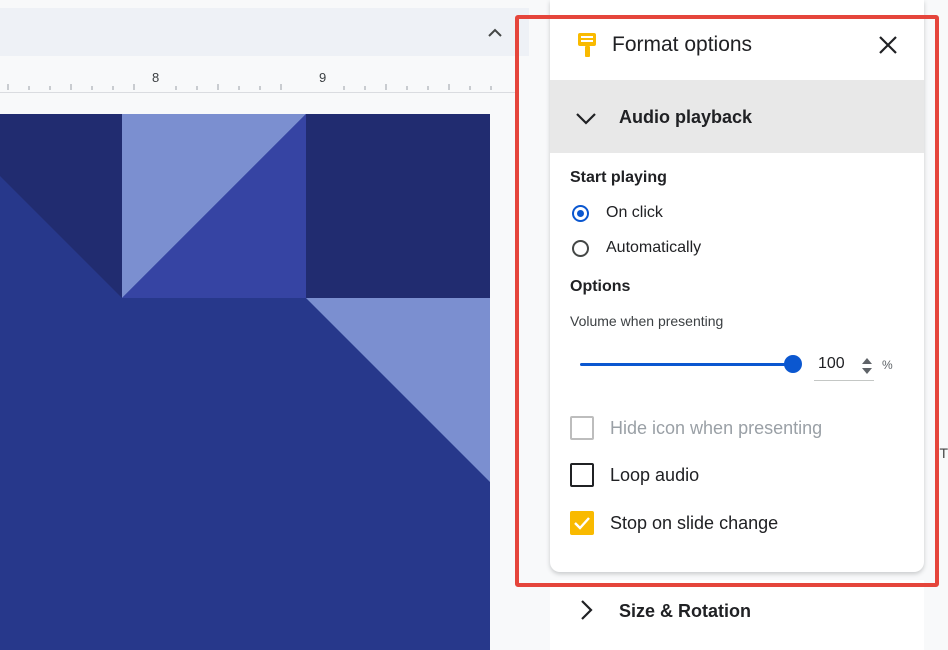  I want to click on toolbar-strip, so click(264, 32).